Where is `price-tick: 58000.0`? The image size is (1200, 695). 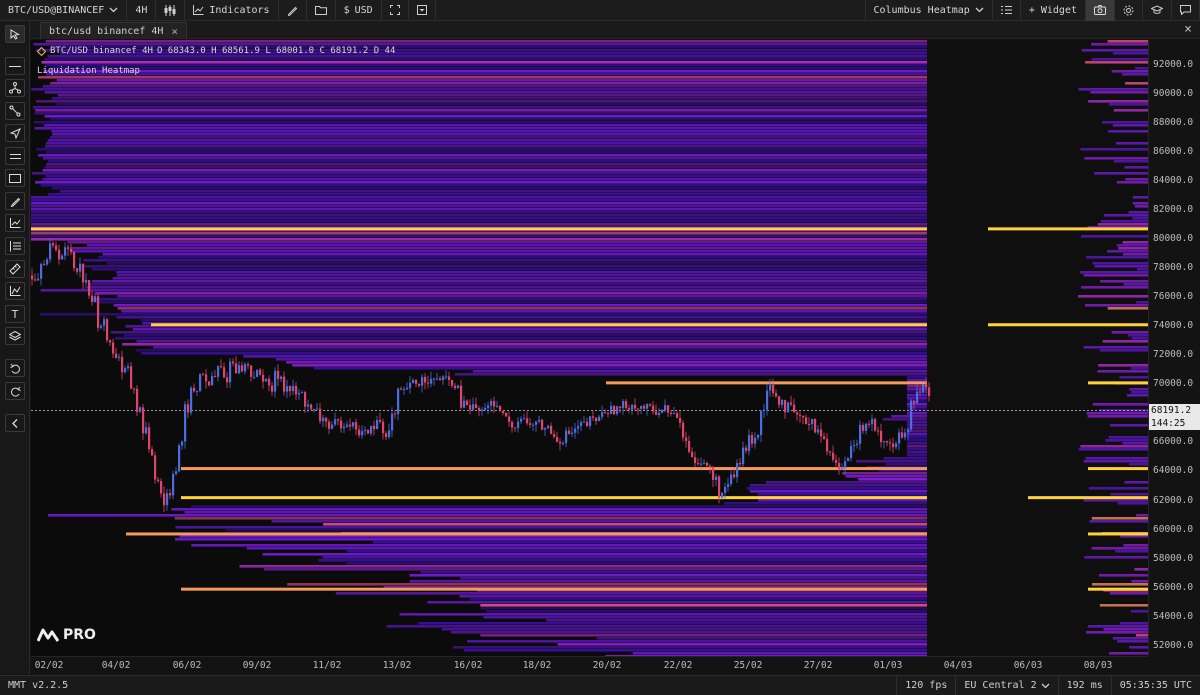
price-tick: 58000.0 is located at coordinates (1173, 558).